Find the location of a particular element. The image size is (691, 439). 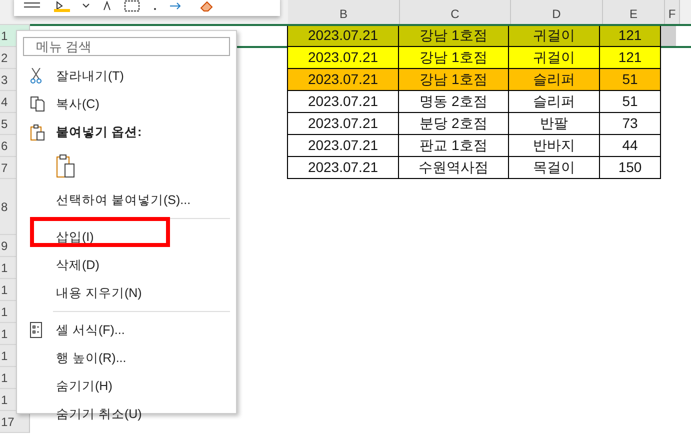

column-header: D is located at coordinates (557, 12).